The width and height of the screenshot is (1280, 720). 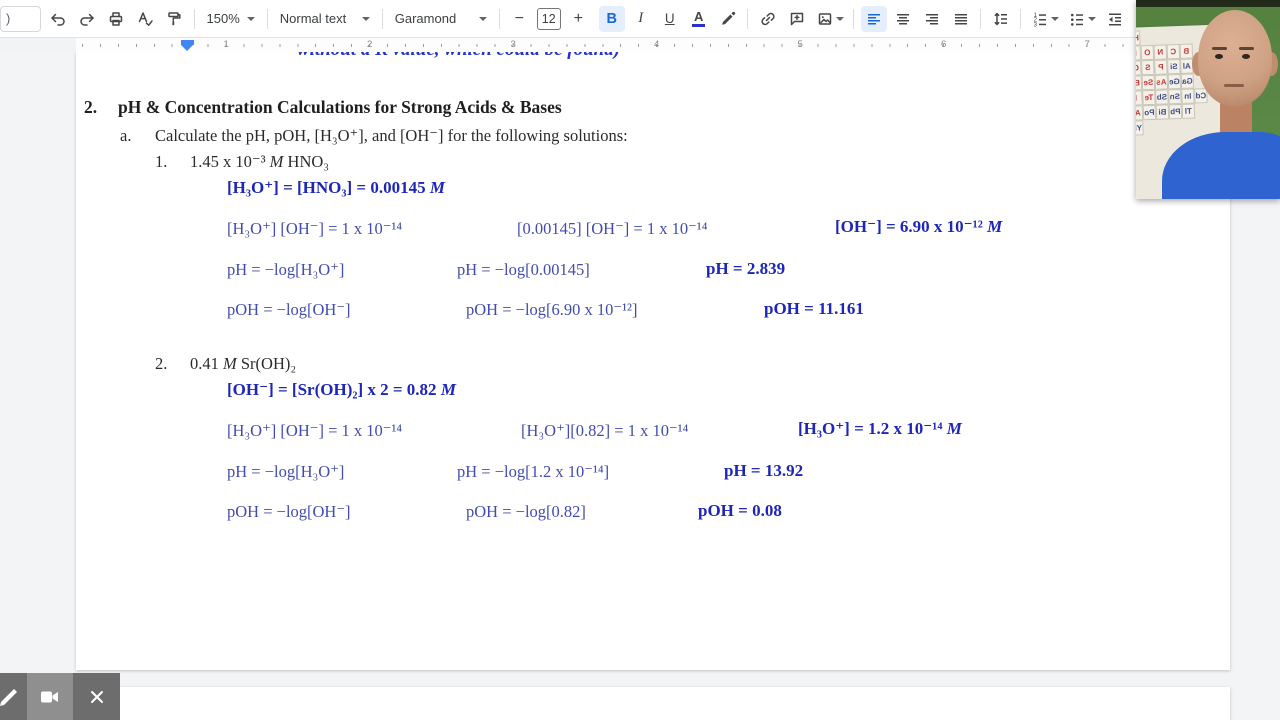 I want to click on periodic-element-cell: Bi, so click(x=1162, y=112).